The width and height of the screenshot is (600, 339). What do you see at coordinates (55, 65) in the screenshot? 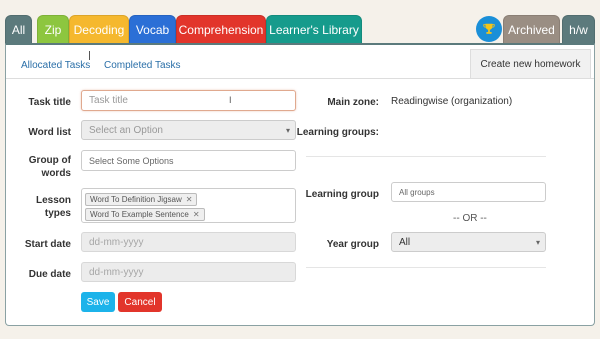
I see `allocated-tasks-link: Allocated Tasks` at bounding box center [55, 65].